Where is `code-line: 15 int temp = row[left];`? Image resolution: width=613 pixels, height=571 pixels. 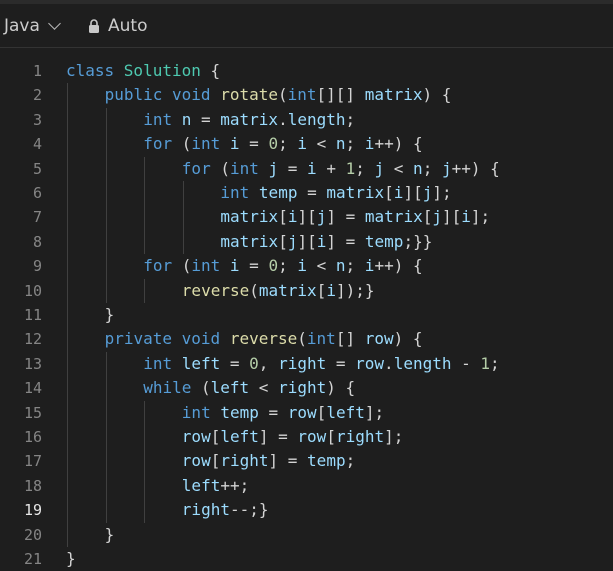
code-line: 15 int temp = row[left]; is located at coordinates (306, 412).